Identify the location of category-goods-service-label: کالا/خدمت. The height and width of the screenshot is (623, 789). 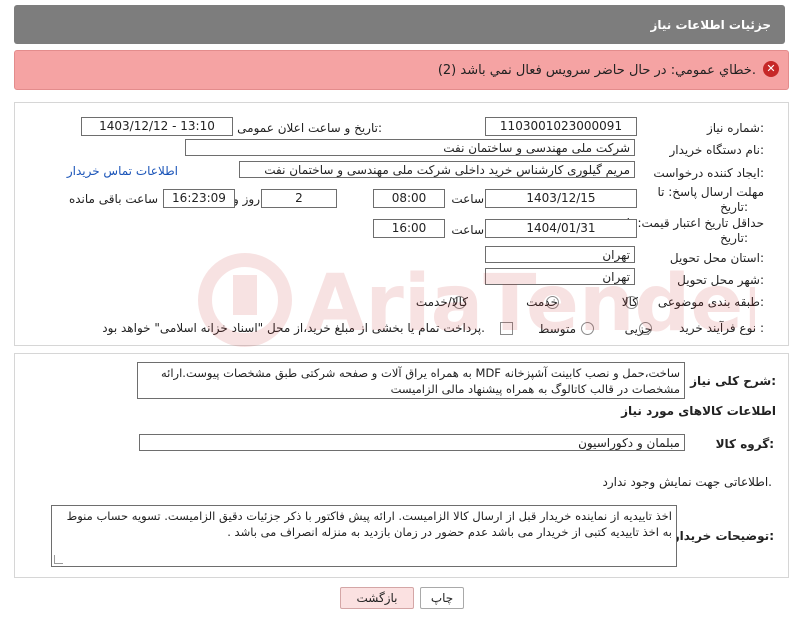
(441, 302).